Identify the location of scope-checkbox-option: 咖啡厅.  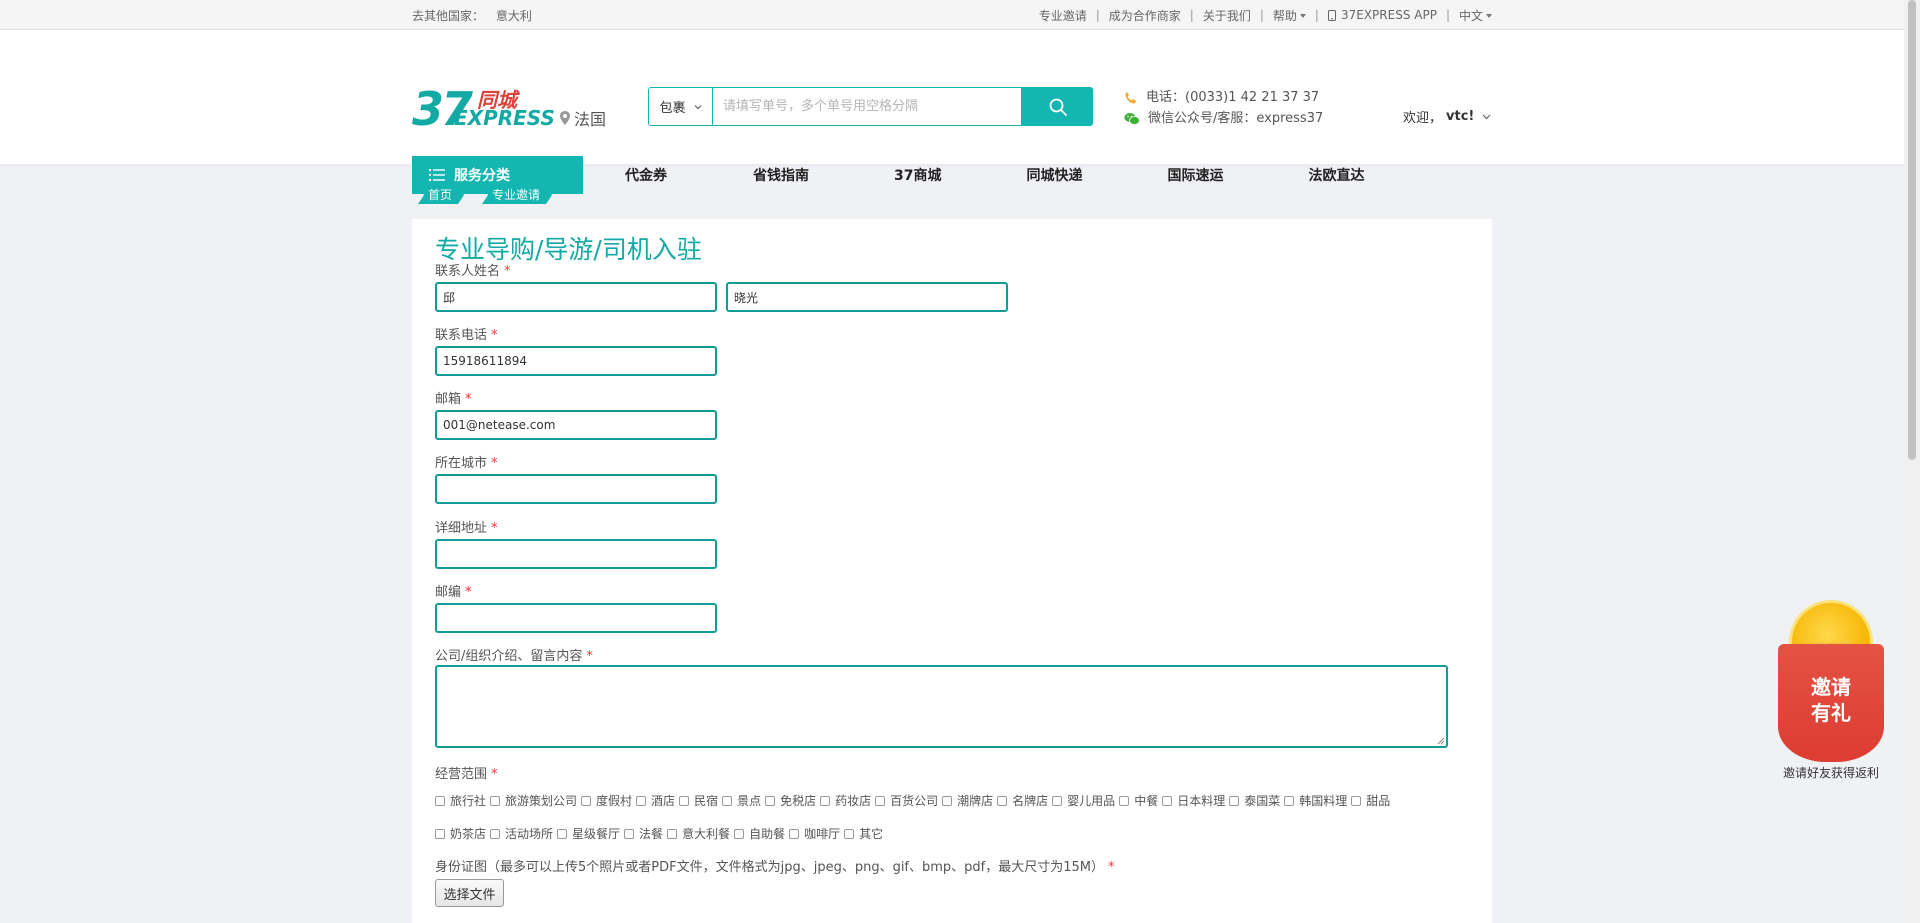
(814, 834).